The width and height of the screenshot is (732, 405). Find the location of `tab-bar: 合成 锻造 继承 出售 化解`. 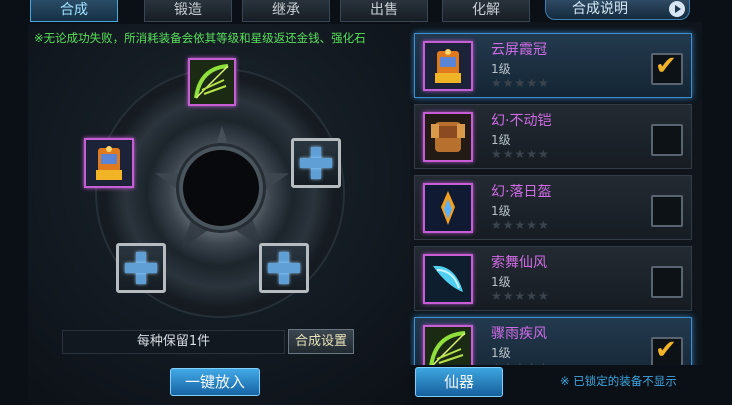

tab-bar: 合成 锻造 继承 出售 化解 is located at coordinates (280, 11).